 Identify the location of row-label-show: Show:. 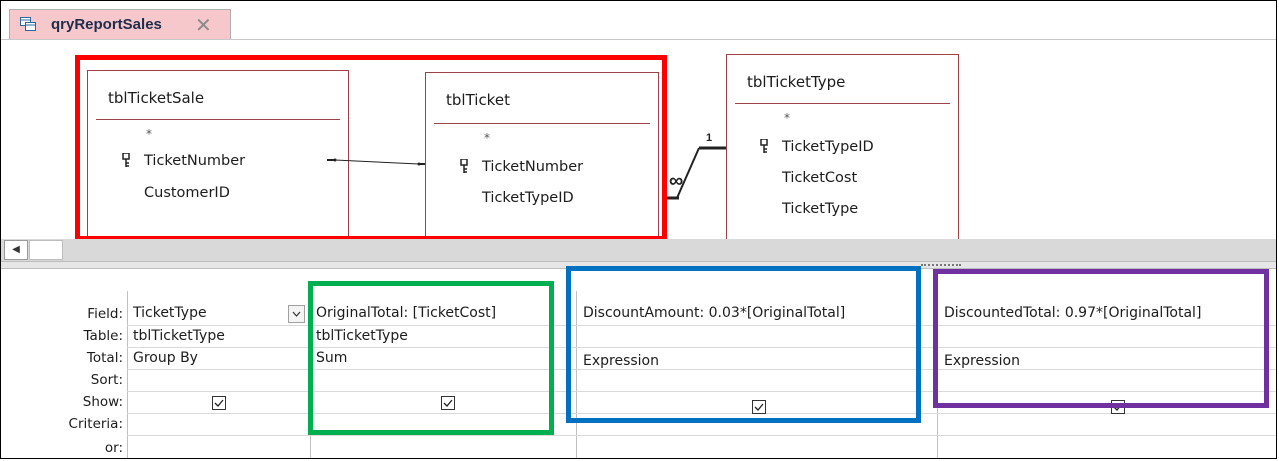
(102, 402).